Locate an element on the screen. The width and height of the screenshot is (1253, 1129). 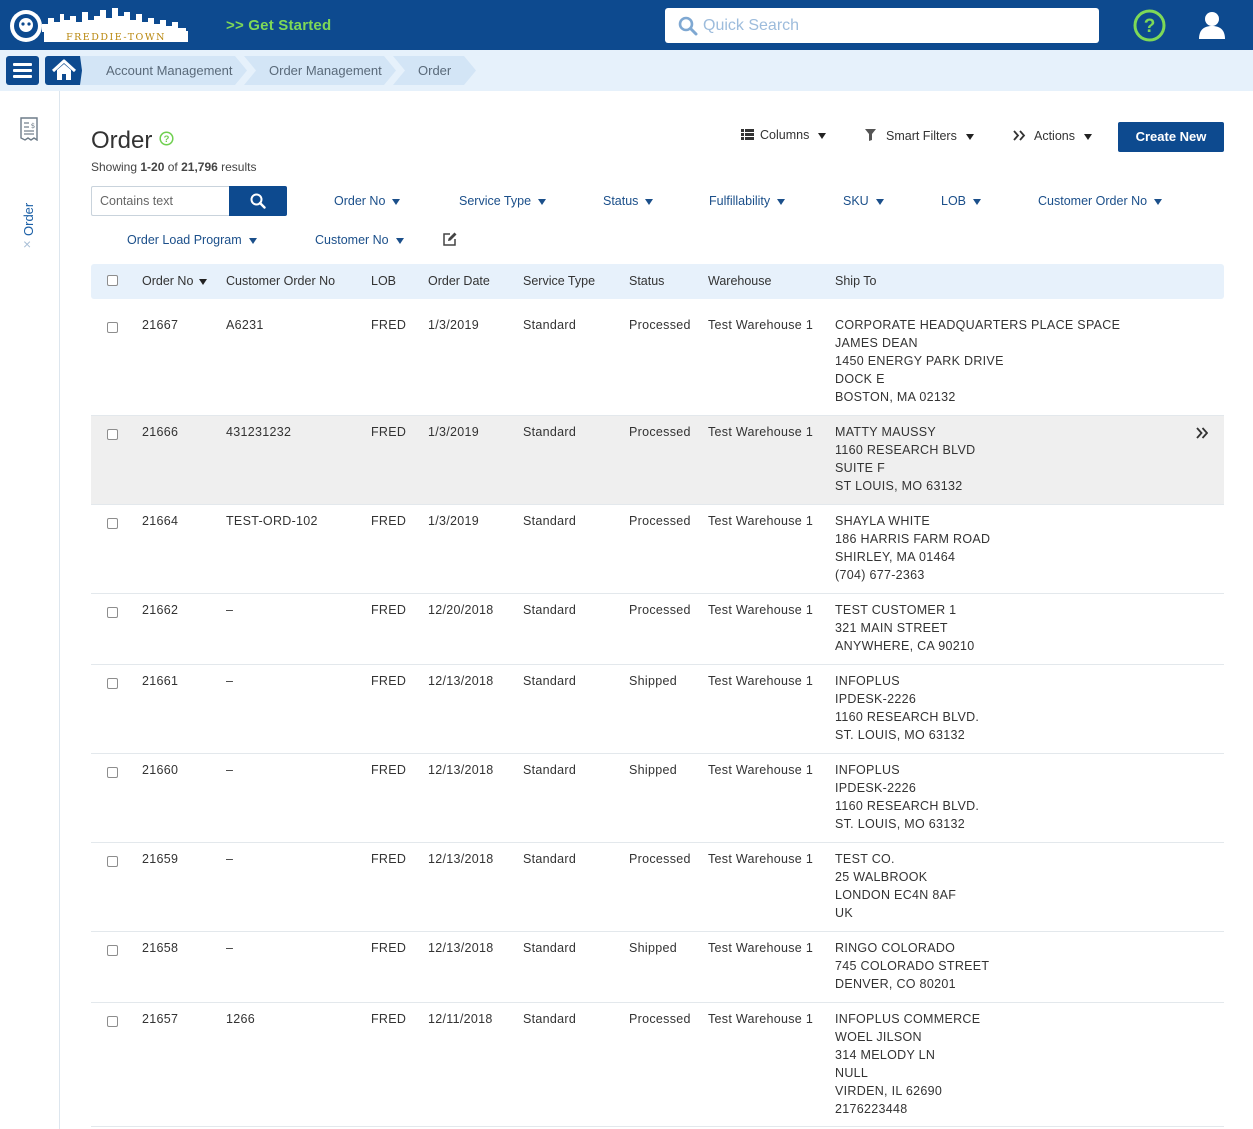
order-no-cell: 21664 is located at coordinates (160, 521).